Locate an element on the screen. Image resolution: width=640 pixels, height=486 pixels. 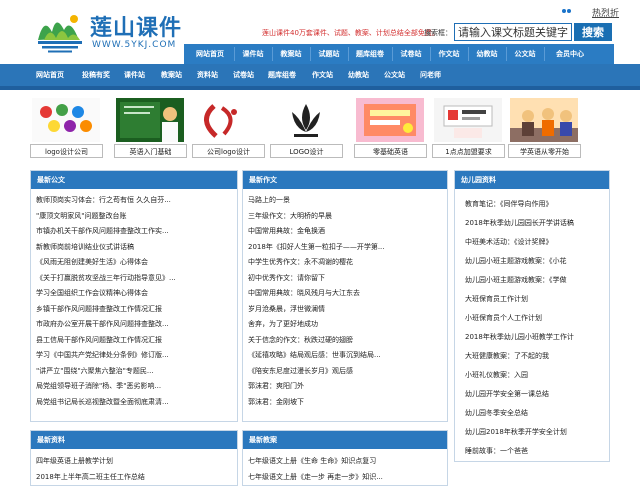
list-item: 中国常用典故：晓风残月与大江东去 is located at coordinates (345, 294).